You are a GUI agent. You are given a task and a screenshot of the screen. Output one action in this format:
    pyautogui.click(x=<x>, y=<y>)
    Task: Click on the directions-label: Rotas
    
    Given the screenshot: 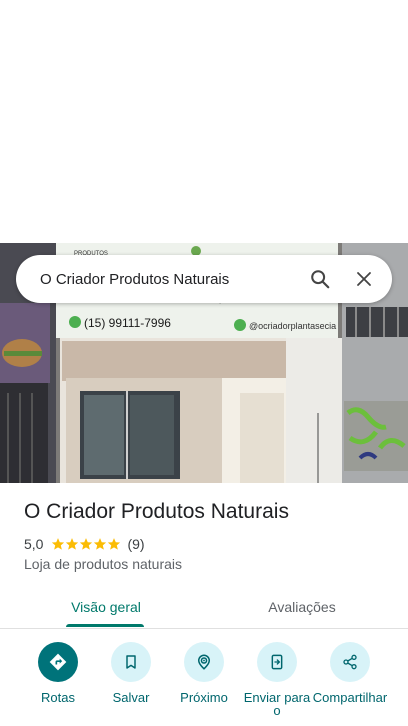 What is the action you would take?
    pyautogui.click(x=58, y=697)
    